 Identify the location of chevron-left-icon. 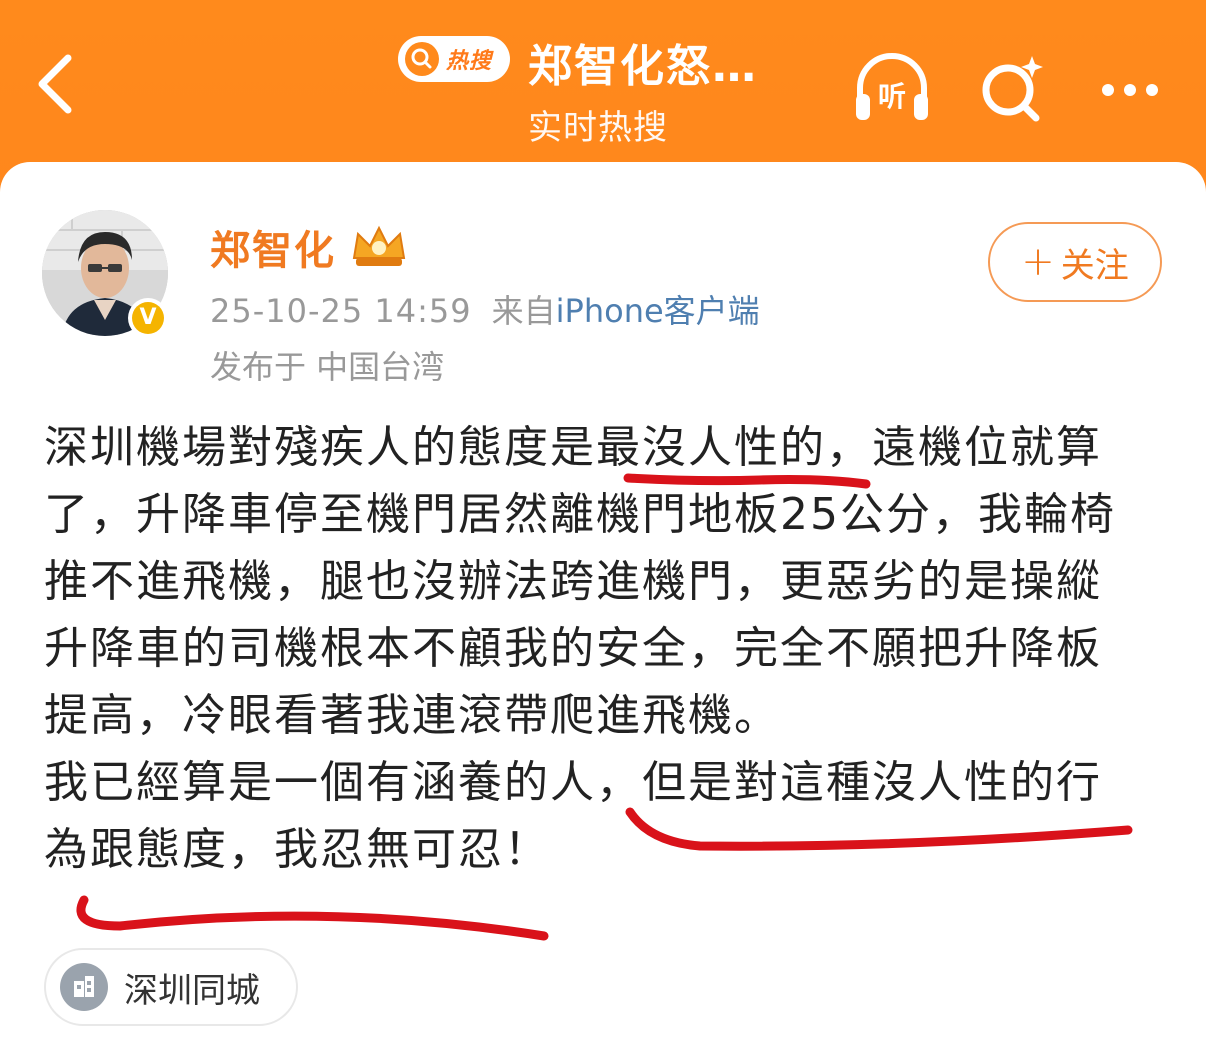
(55, 84).